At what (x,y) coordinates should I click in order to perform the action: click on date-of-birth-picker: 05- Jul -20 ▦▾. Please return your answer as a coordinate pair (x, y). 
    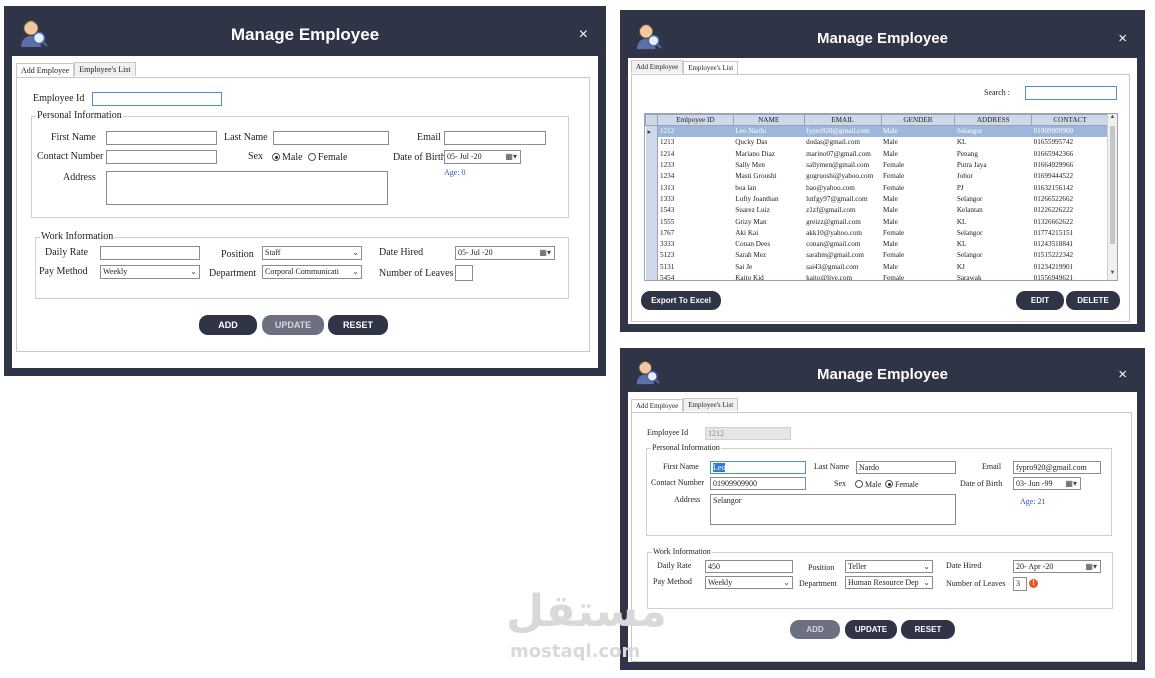
    Looking at the image, I should click on (482, 157).